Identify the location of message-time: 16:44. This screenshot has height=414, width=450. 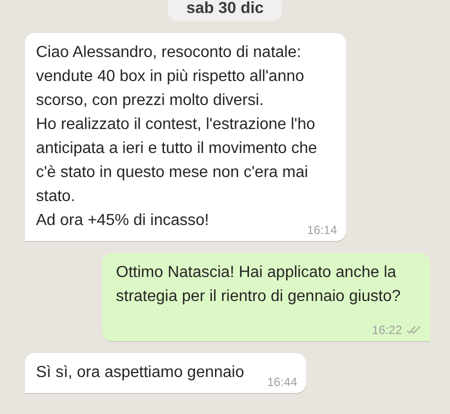
(282, 382).